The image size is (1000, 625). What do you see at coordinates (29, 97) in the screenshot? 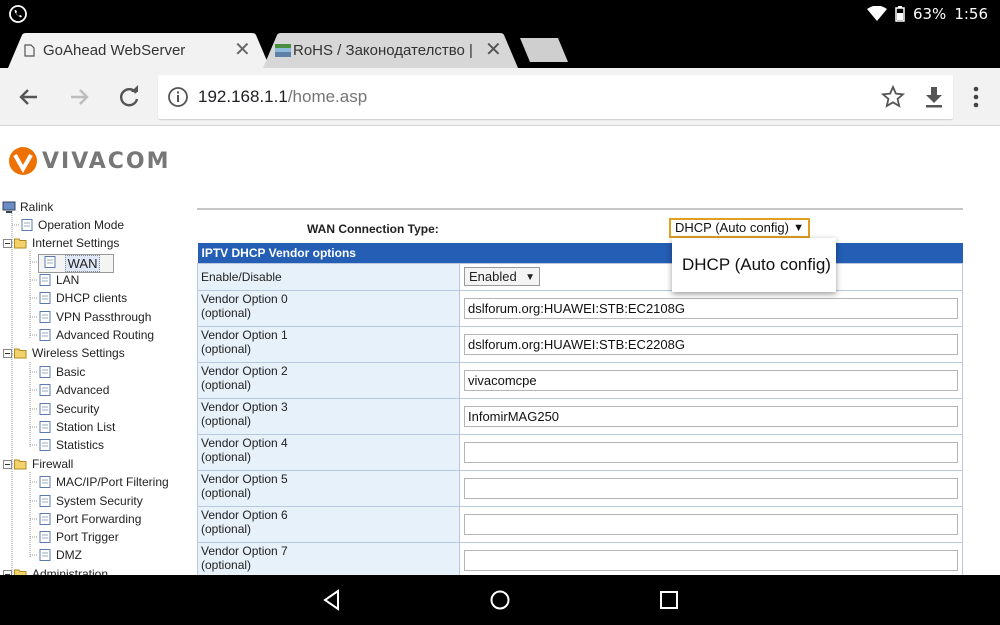
I see `back-arrow-icon` at bounding box center [29, 97].